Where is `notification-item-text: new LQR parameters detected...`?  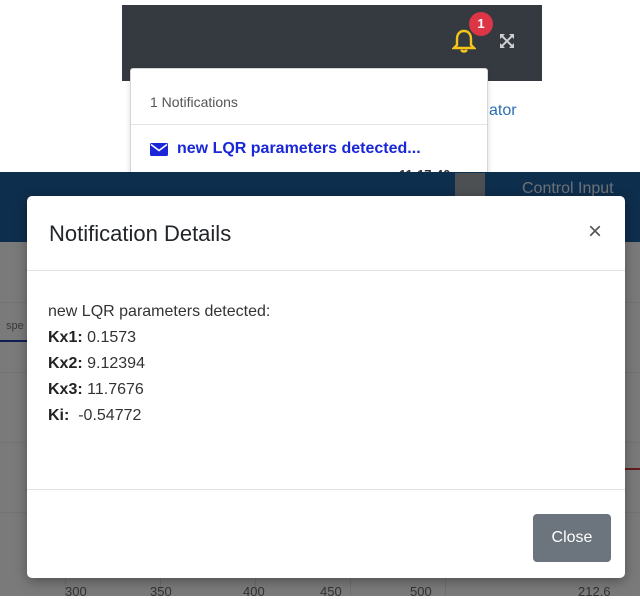
notification-item-text: new LQR parameters detected... is located at coordinates (299, 148).